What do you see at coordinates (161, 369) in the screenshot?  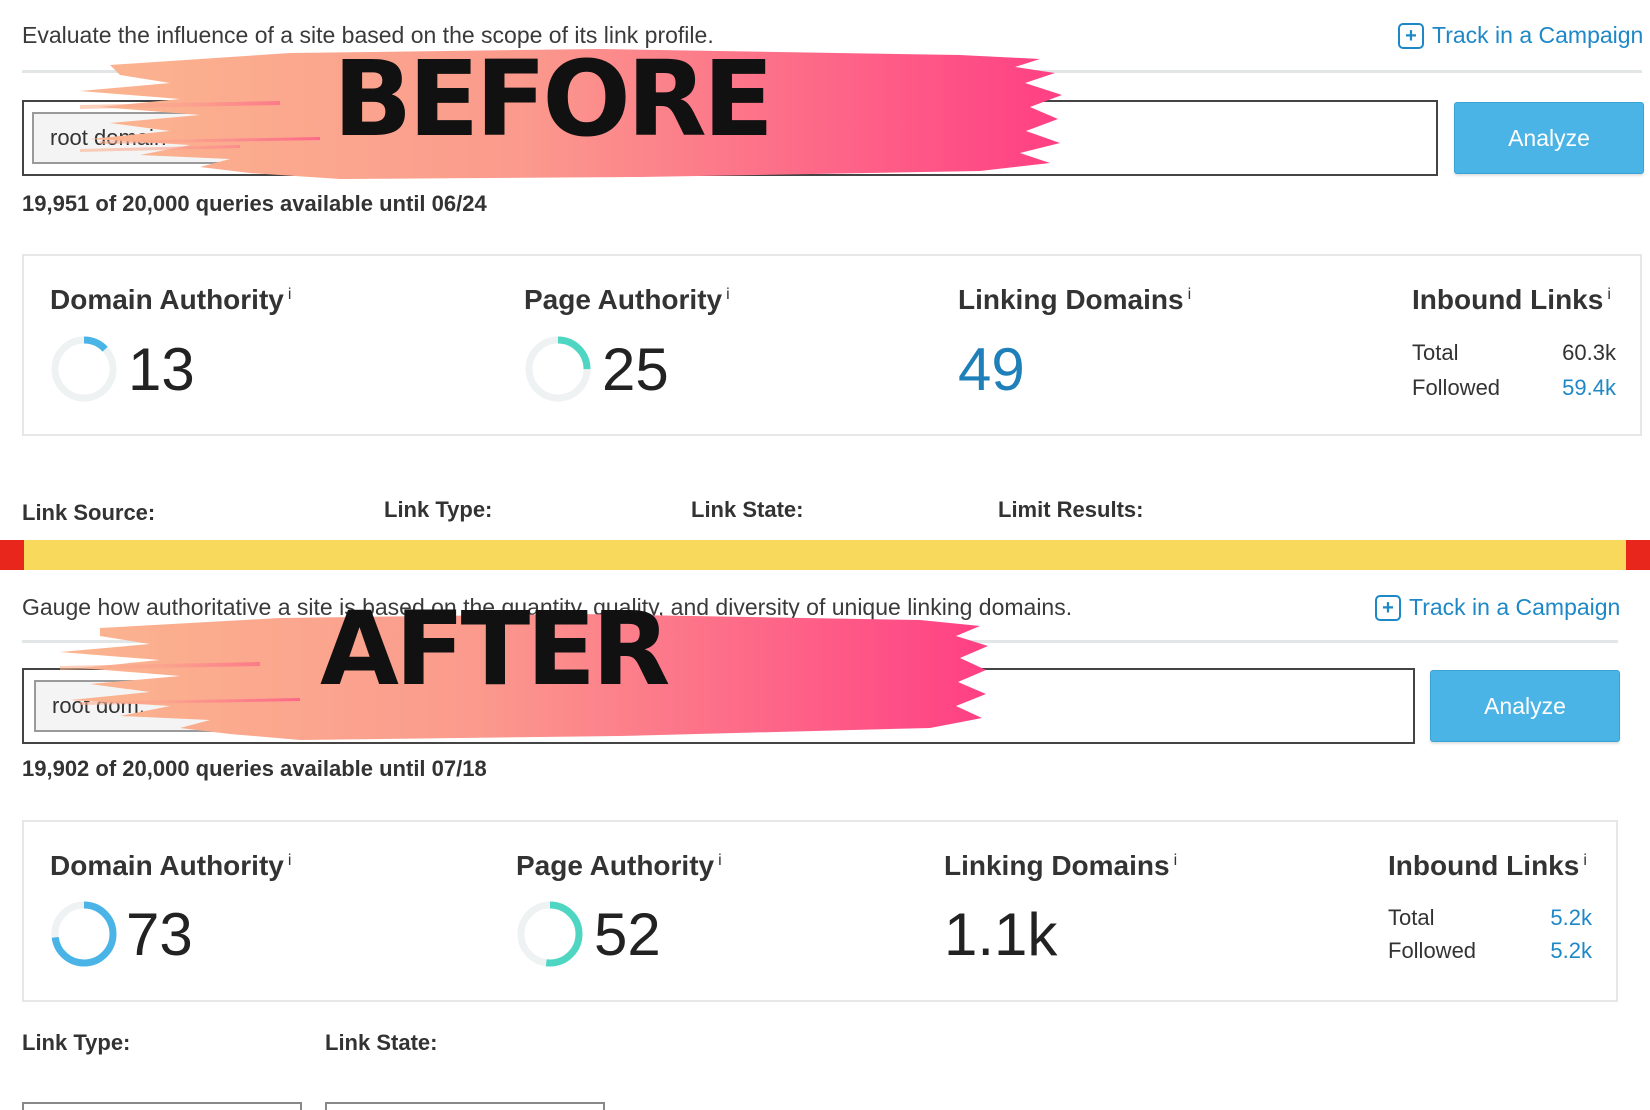 I see `domain-authority-value: 13` at bounding box center [161, 369].